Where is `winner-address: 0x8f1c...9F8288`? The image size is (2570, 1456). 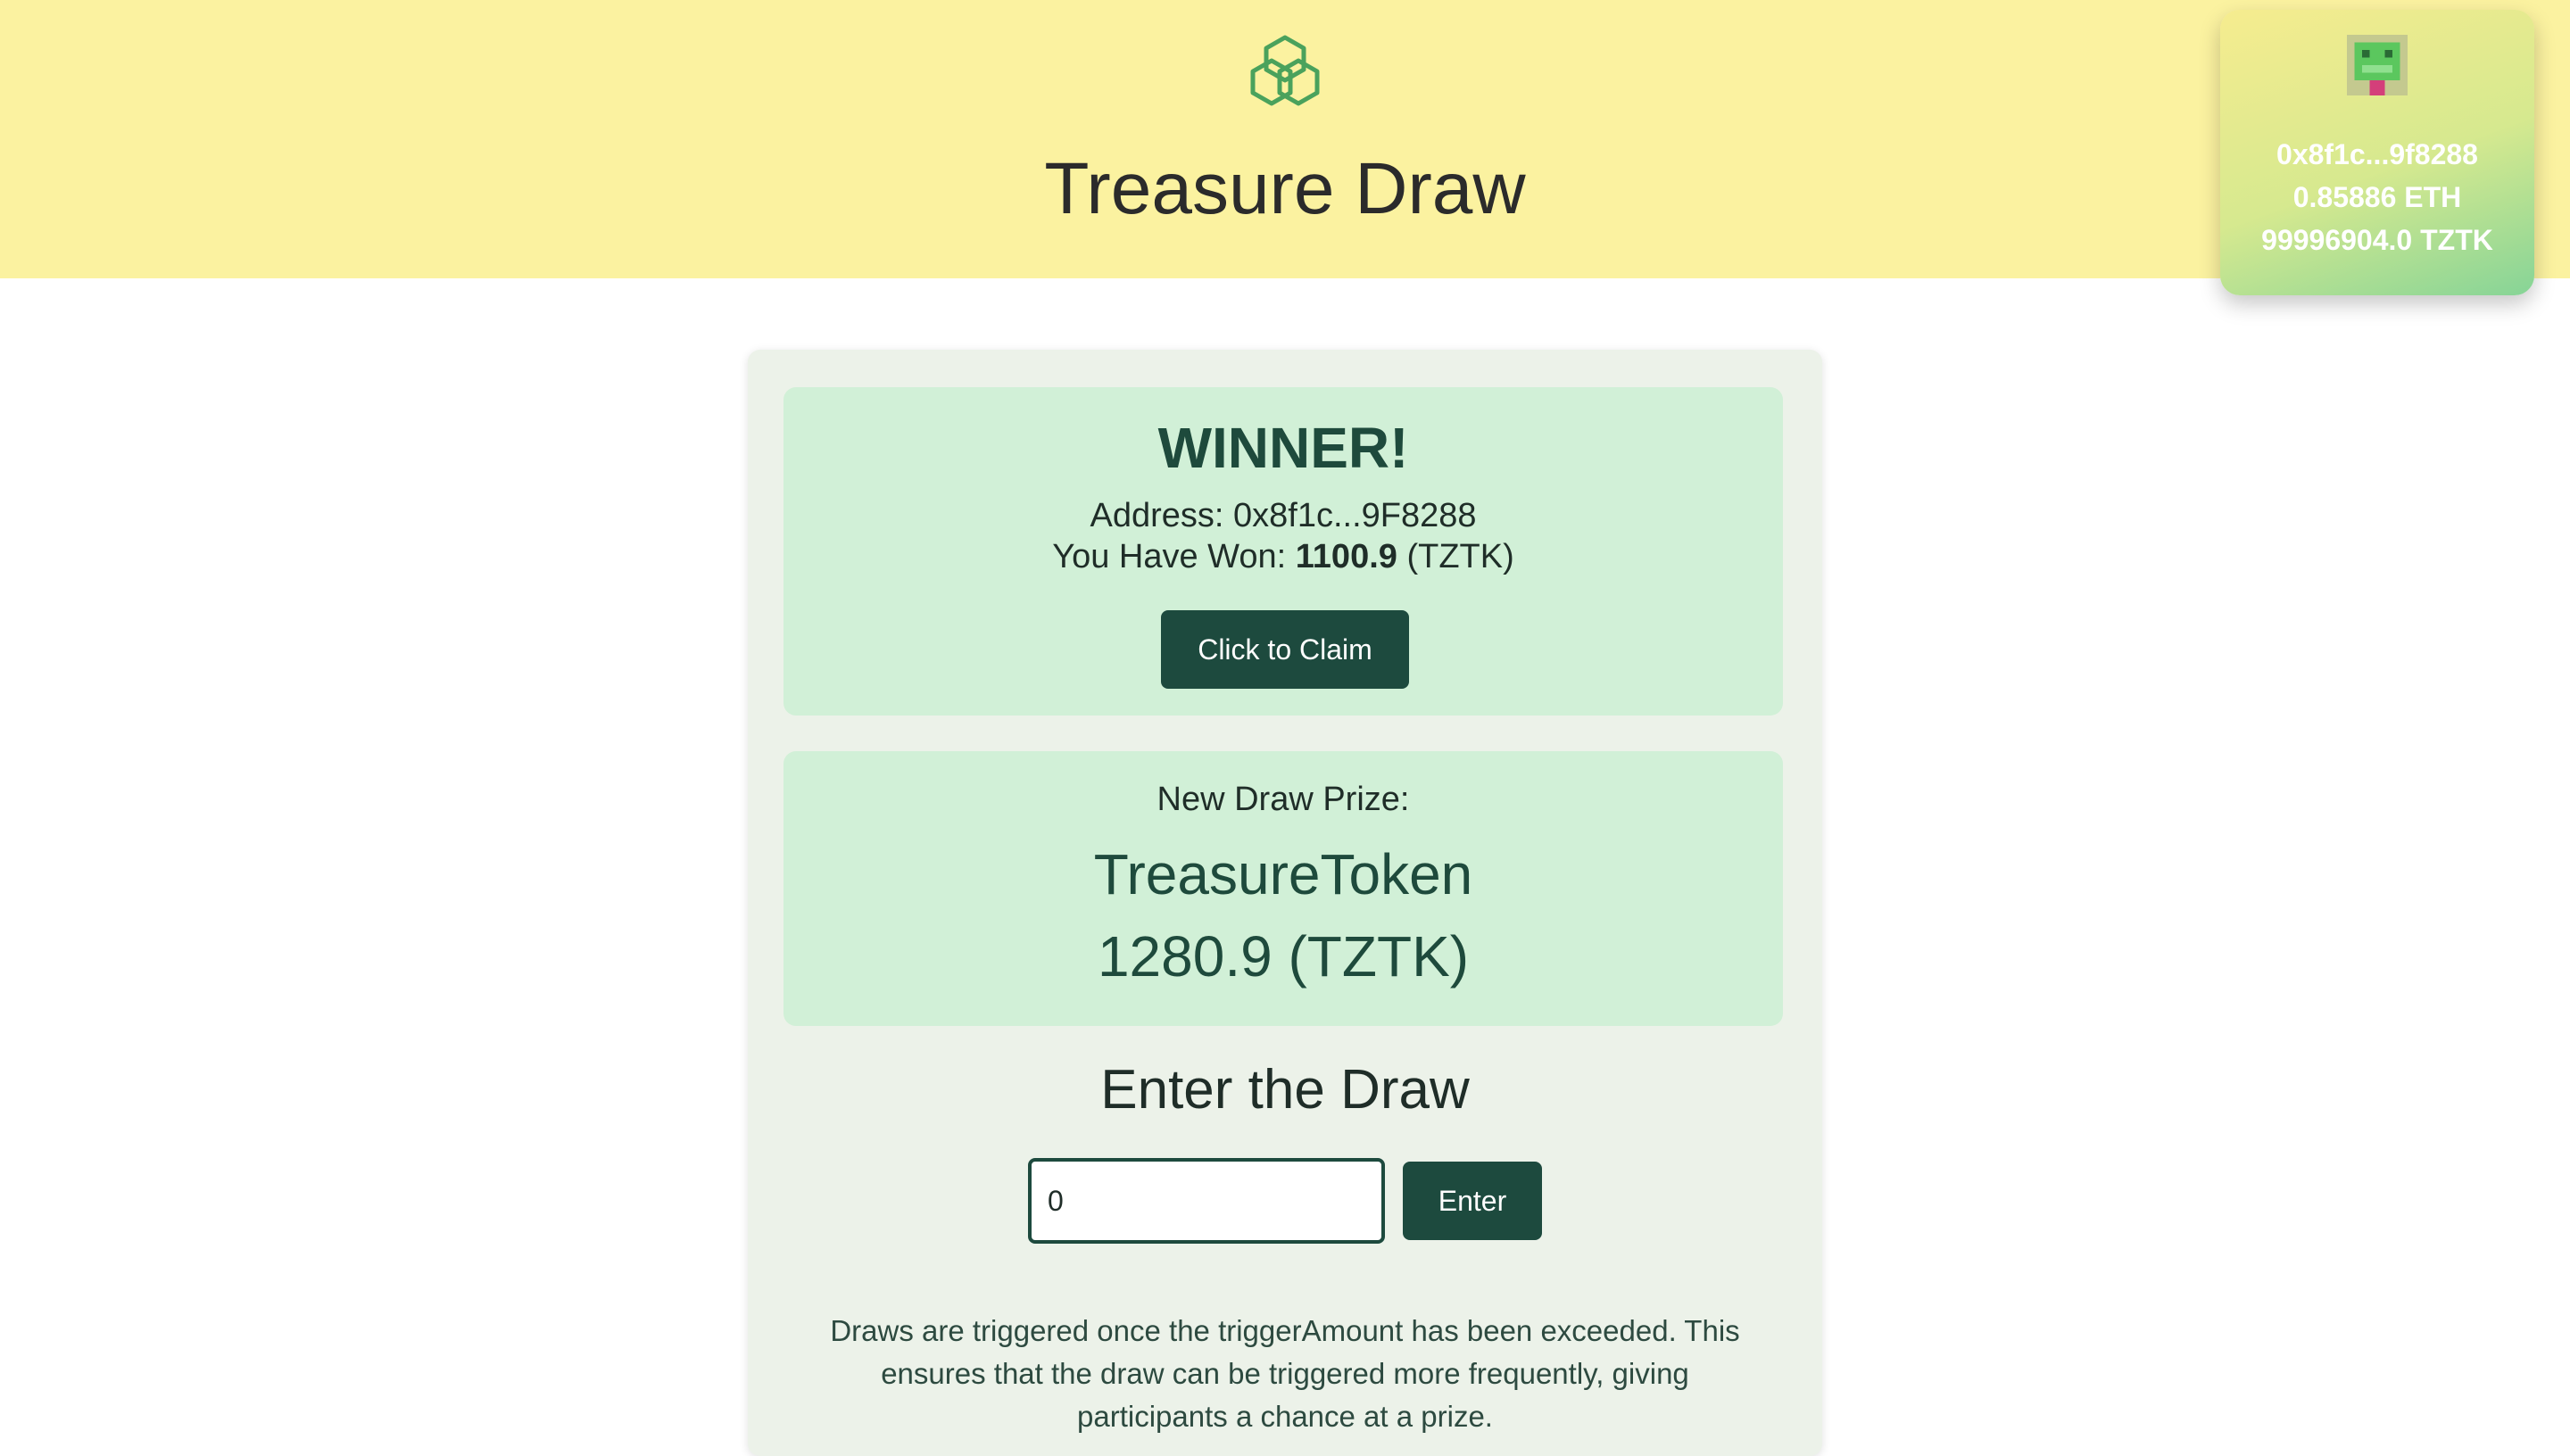 winner-address: 0x8f1c...9F8288 is located at coordinates (1355, 515).